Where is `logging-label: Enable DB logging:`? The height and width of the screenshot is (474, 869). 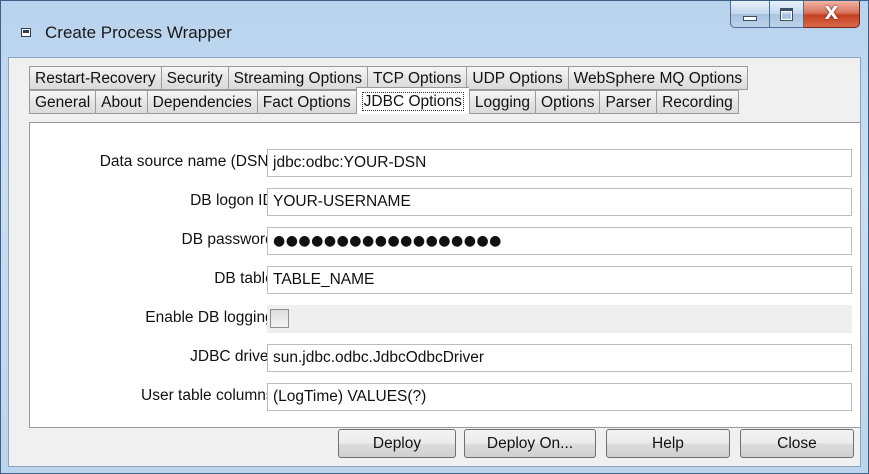 logging-label: Enable DB logging: is located at coordinates (211, 317).